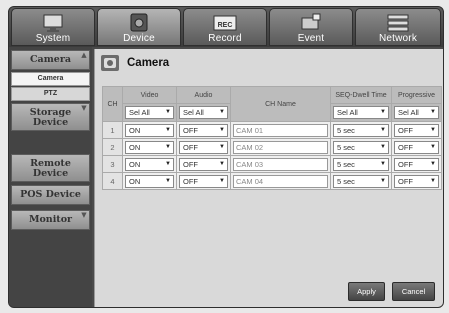  I want to click on nav-network: Network, so click(398, 27).